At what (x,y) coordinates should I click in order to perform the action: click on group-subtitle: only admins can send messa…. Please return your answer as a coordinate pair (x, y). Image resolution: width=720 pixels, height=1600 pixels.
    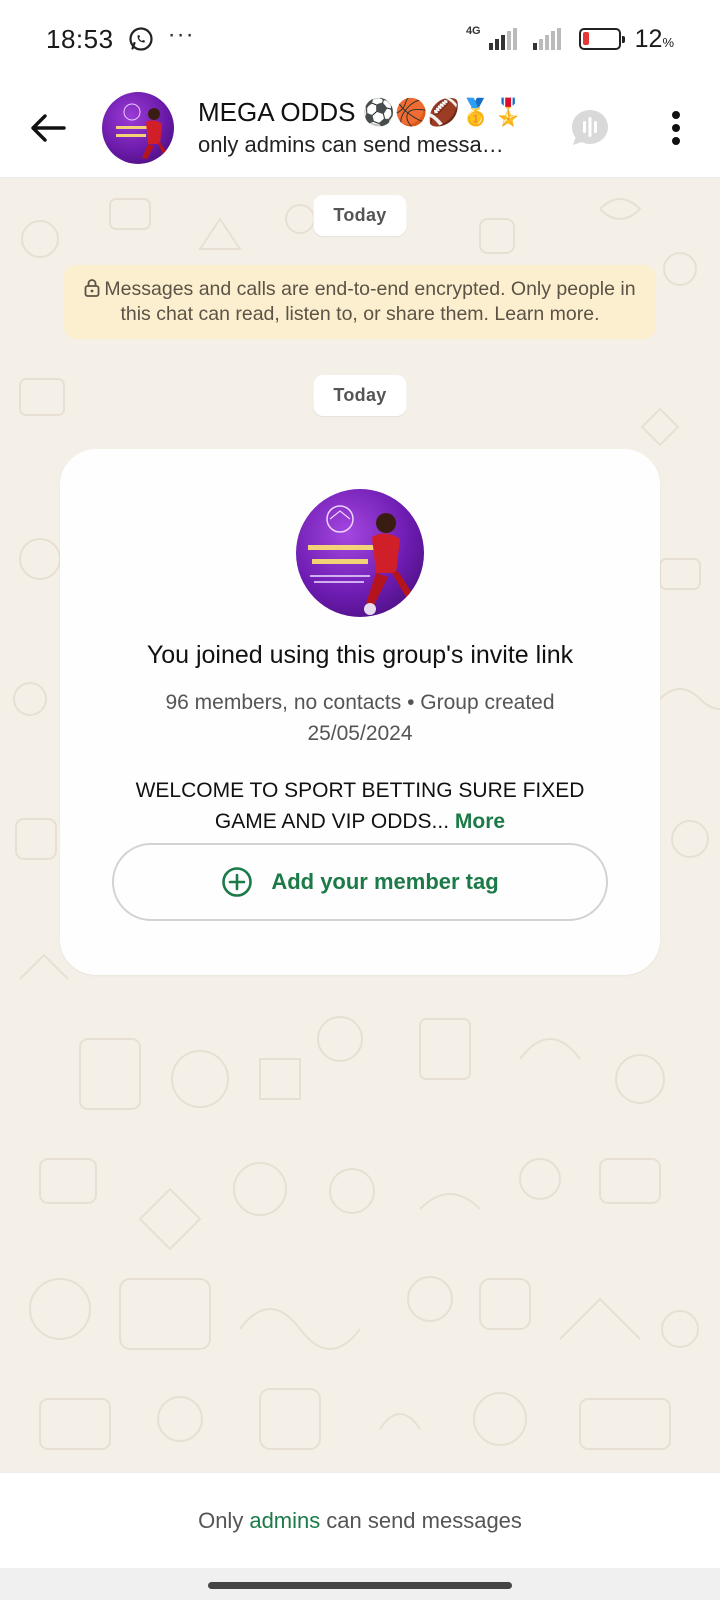
    Looking at the image, I should click on (368, 145).